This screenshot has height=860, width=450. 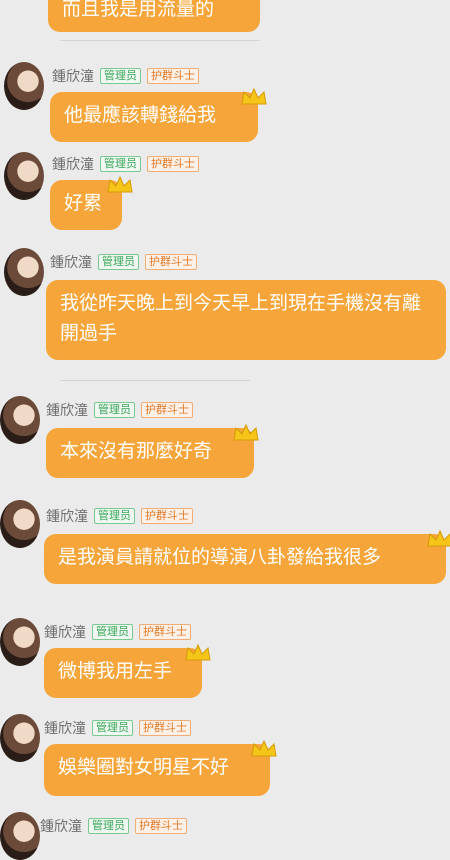 I want to click on message-bubble: 娛樂圈對女明星不好, so click(x=157, y=770).